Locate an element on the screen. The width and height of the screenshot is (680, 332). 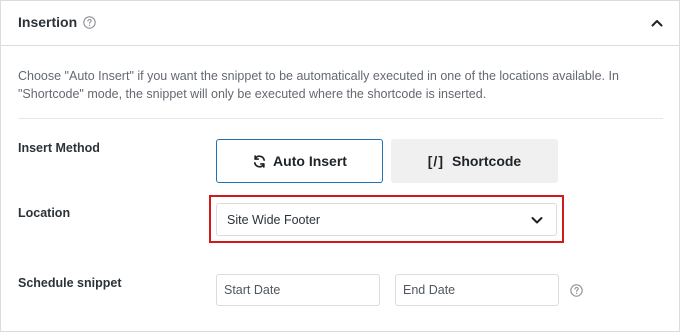
auto-insert-label: Auto Insert is located at coordinates (310, 161).